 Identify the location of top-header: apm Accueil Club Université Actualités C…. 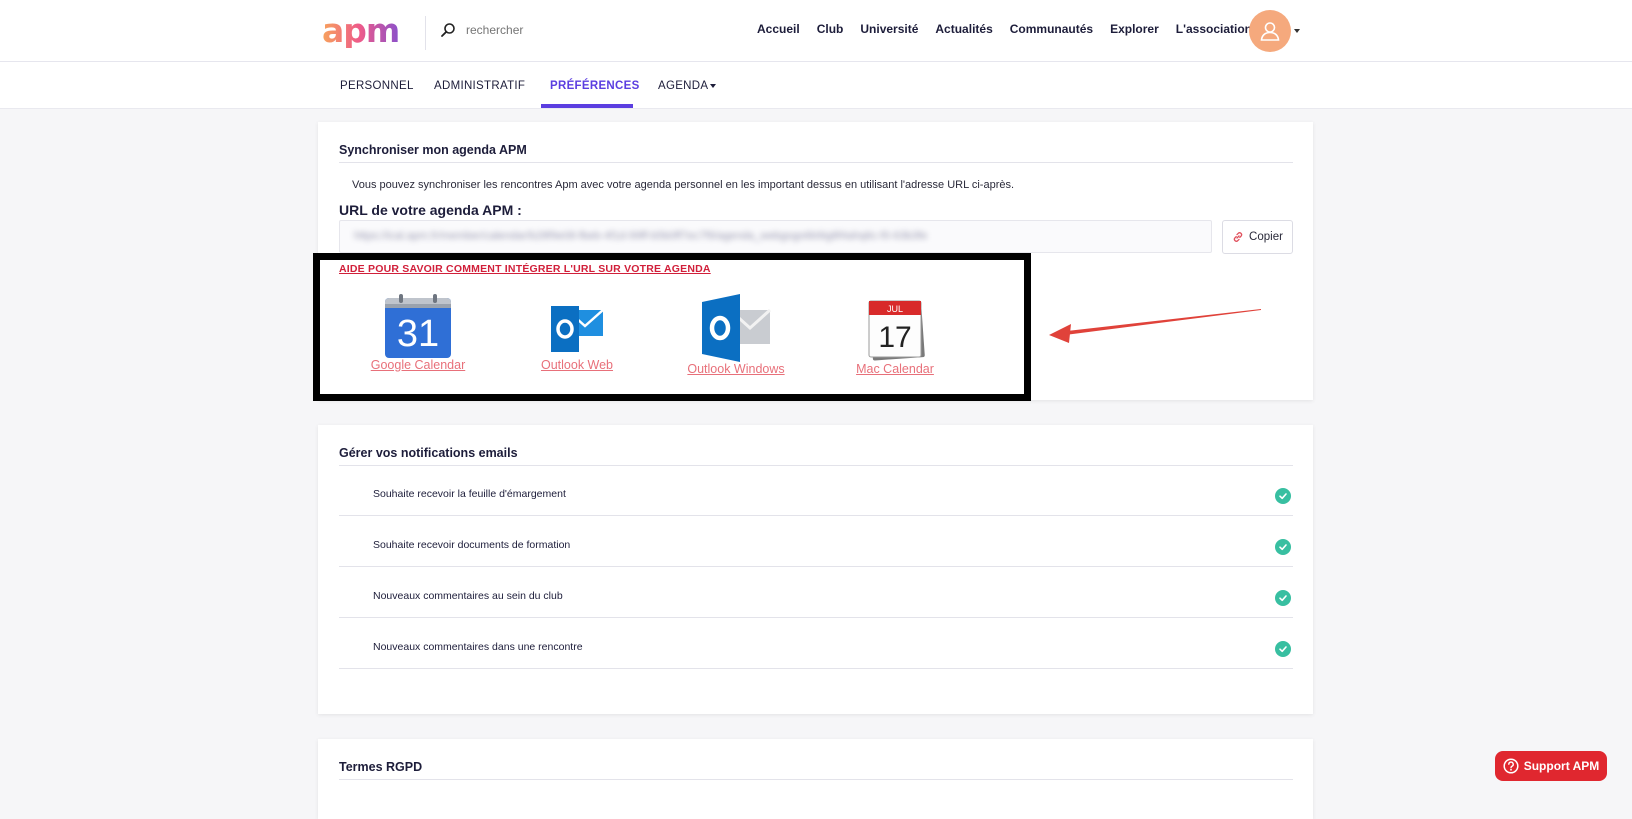
(816, 31).